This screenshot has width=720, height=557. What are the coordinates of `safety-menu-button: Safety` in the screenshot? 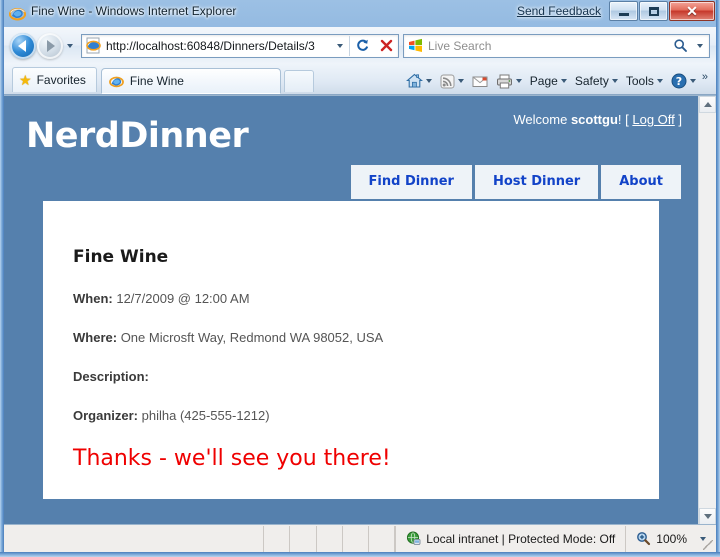 It's located at (596, 81).